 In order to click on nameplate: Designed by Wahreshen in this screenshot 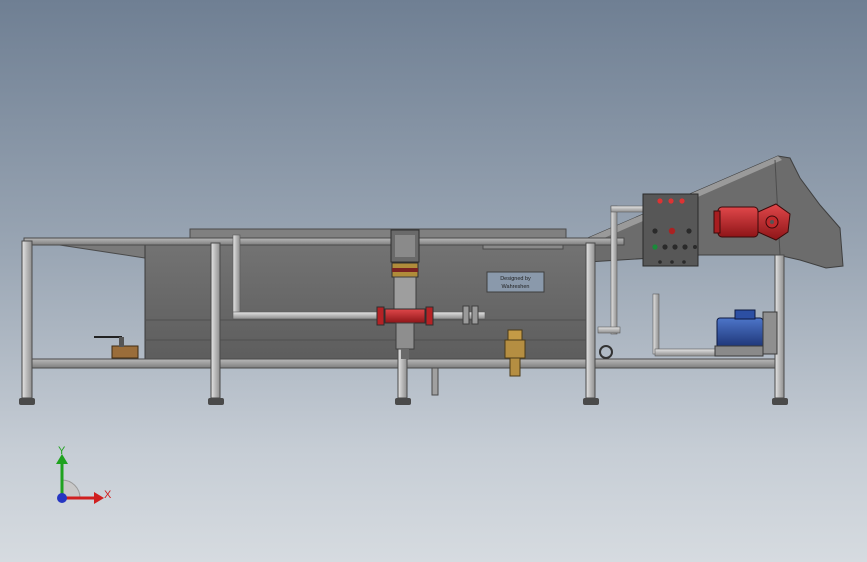, I will do `click(515, 282)`.